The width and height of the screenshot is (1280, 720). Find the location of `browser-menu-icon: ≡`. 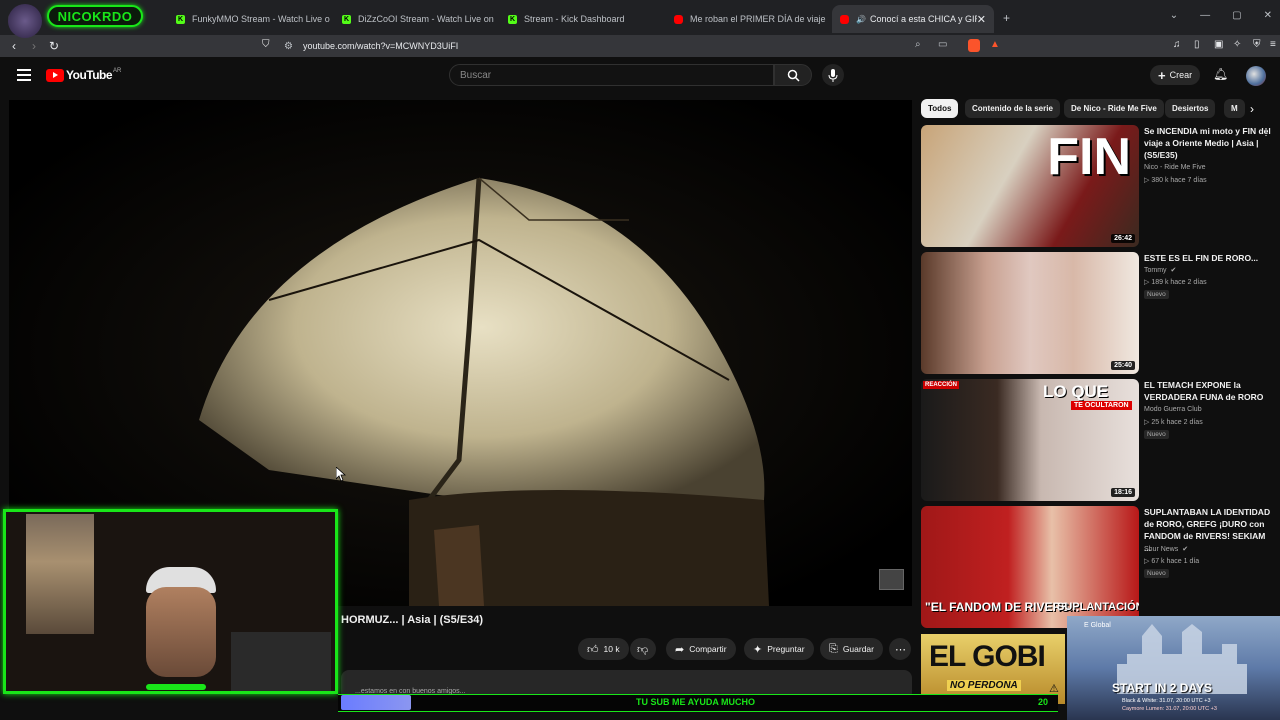

browser-menu-icon: ≡ is located at coordinates (1273, 44).